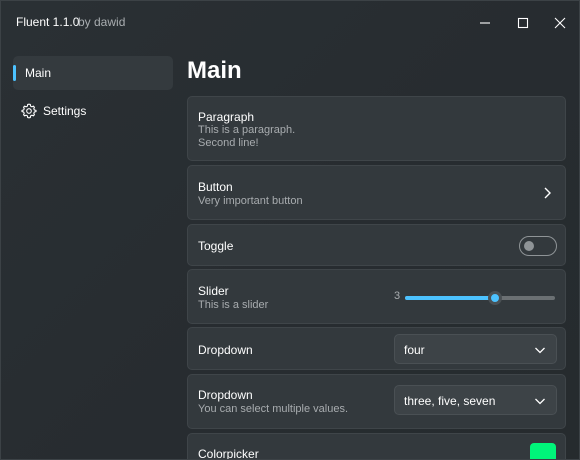 This screenshot has height=460, width=580. Describe the element at coordinates (228, 143) in the screenshot. I see `paragraph-line-2: Second line!` at that location.